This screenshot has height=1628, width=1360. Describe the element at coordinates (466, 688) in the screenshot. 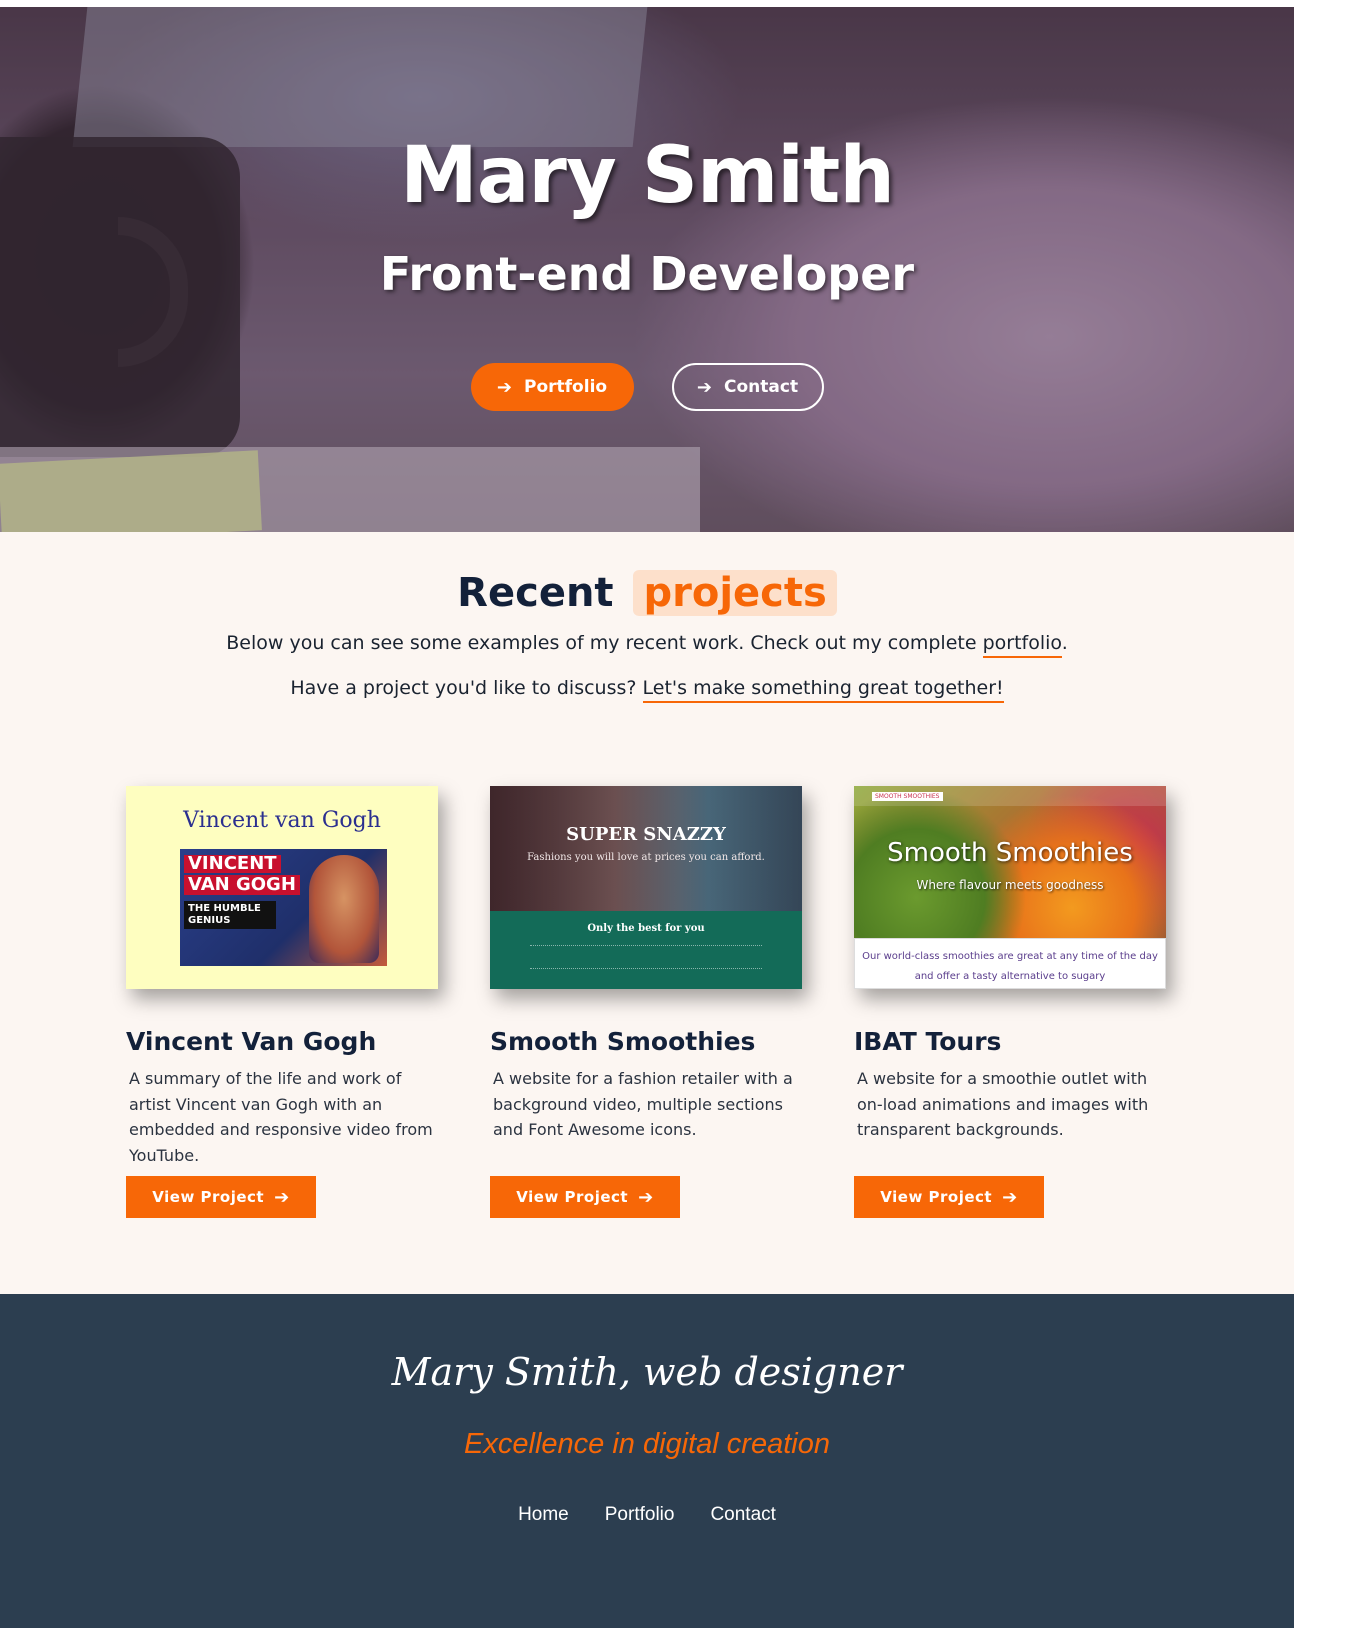

I see `intro-text: Have a project you'd like to discuss?` at that location.